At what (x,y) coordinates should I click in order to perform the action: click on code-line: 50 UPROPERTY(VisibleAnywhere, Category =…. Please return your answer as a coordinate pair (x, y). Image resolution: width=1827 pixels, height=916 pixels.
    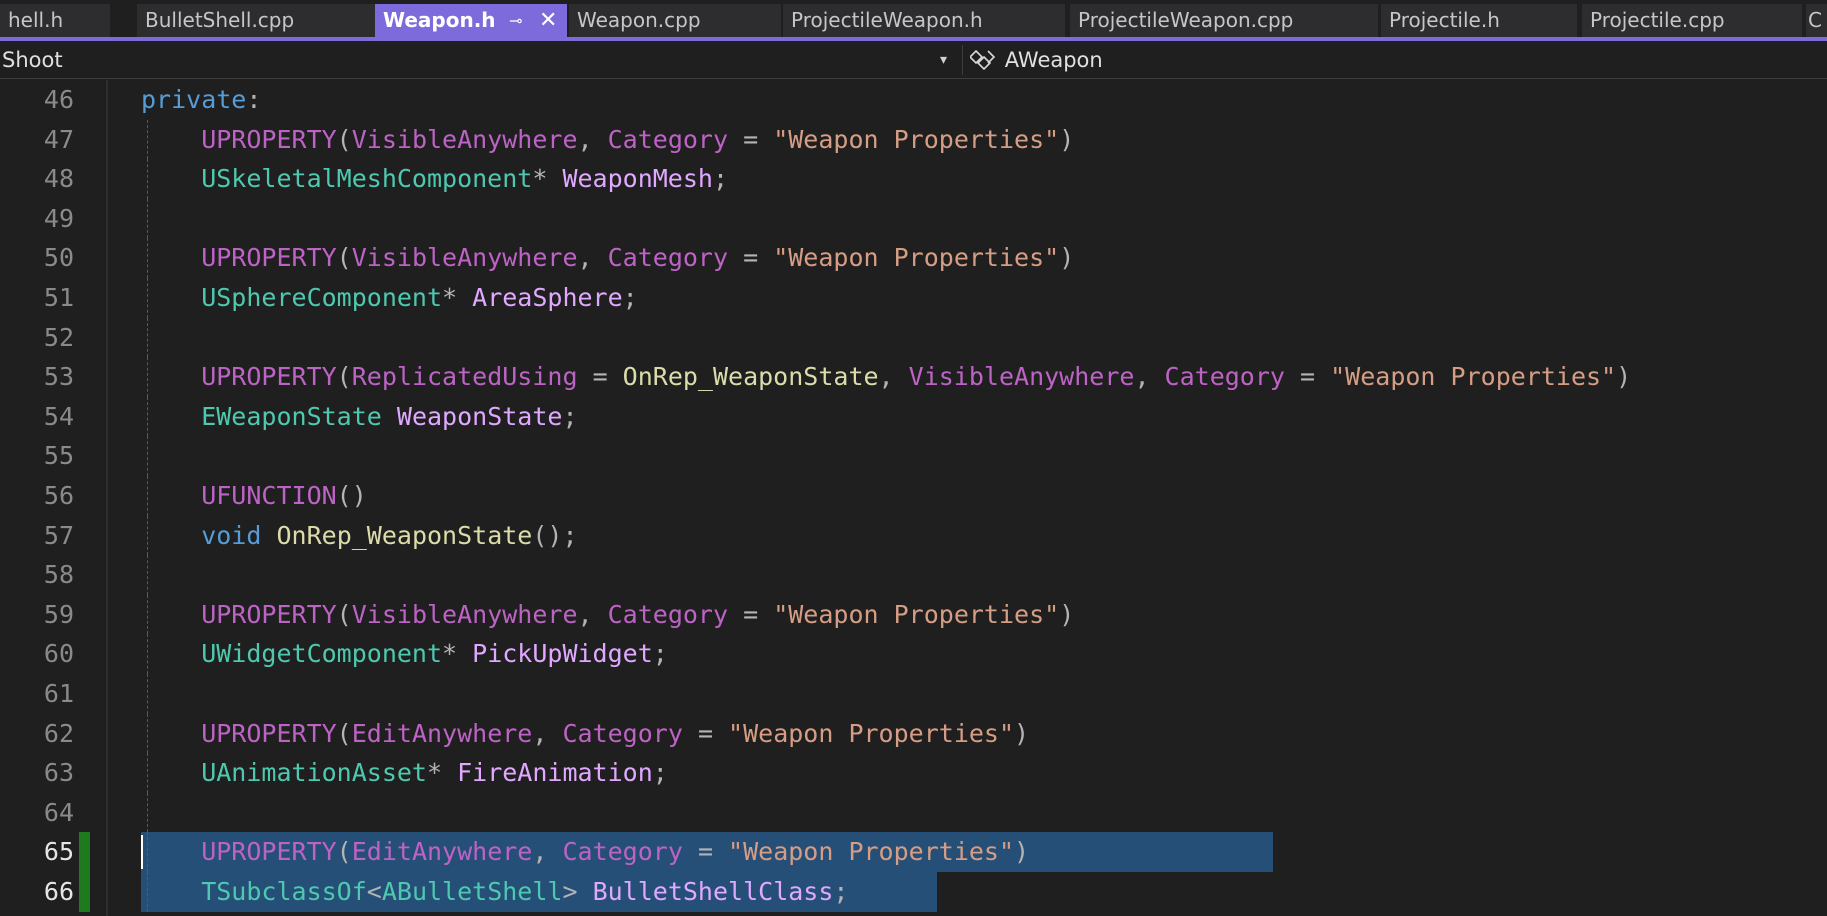
    Looking at the image, I should click on (913, 258).